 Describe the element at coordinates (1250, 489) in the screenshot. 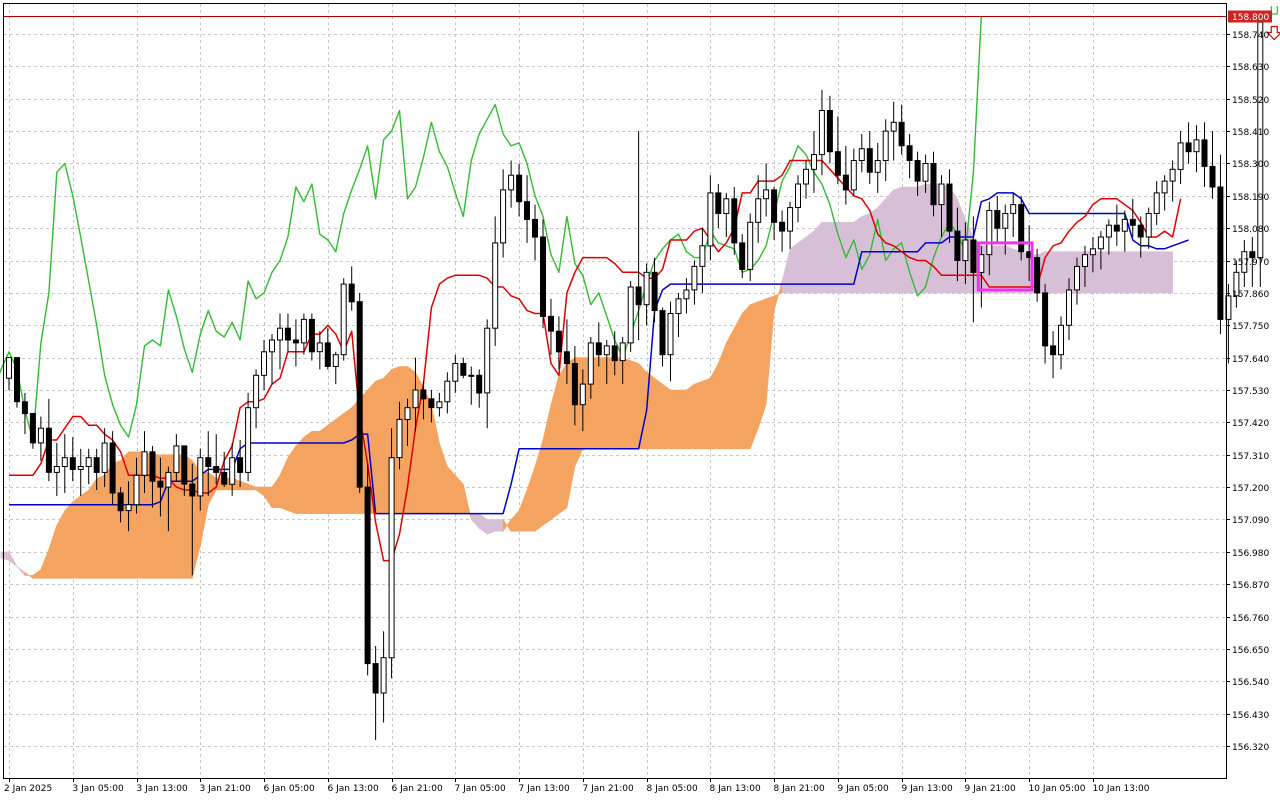

I see `y-tick-label: 157.200` at that location.